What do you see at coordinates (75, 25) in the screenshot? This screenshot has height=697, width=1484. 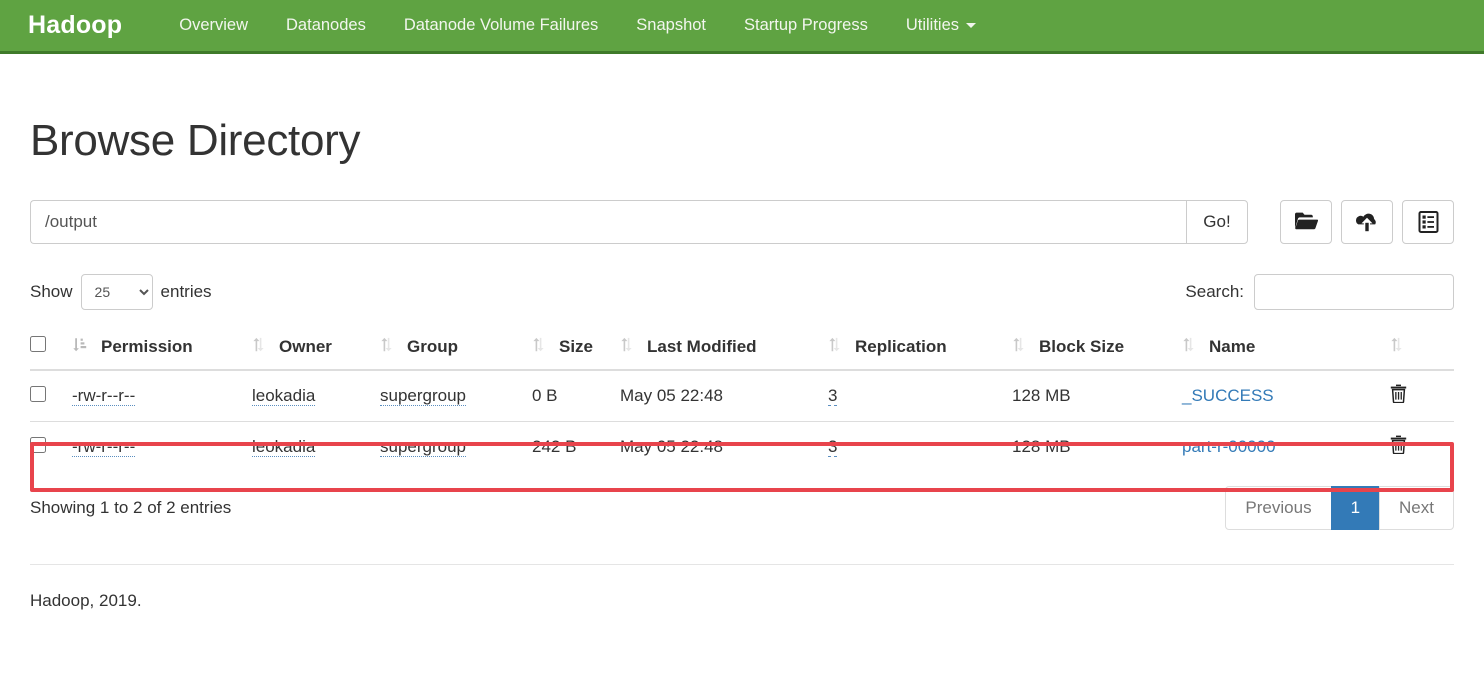 I see `brand-logo: Hadoop` at bounding box center [75, 25].